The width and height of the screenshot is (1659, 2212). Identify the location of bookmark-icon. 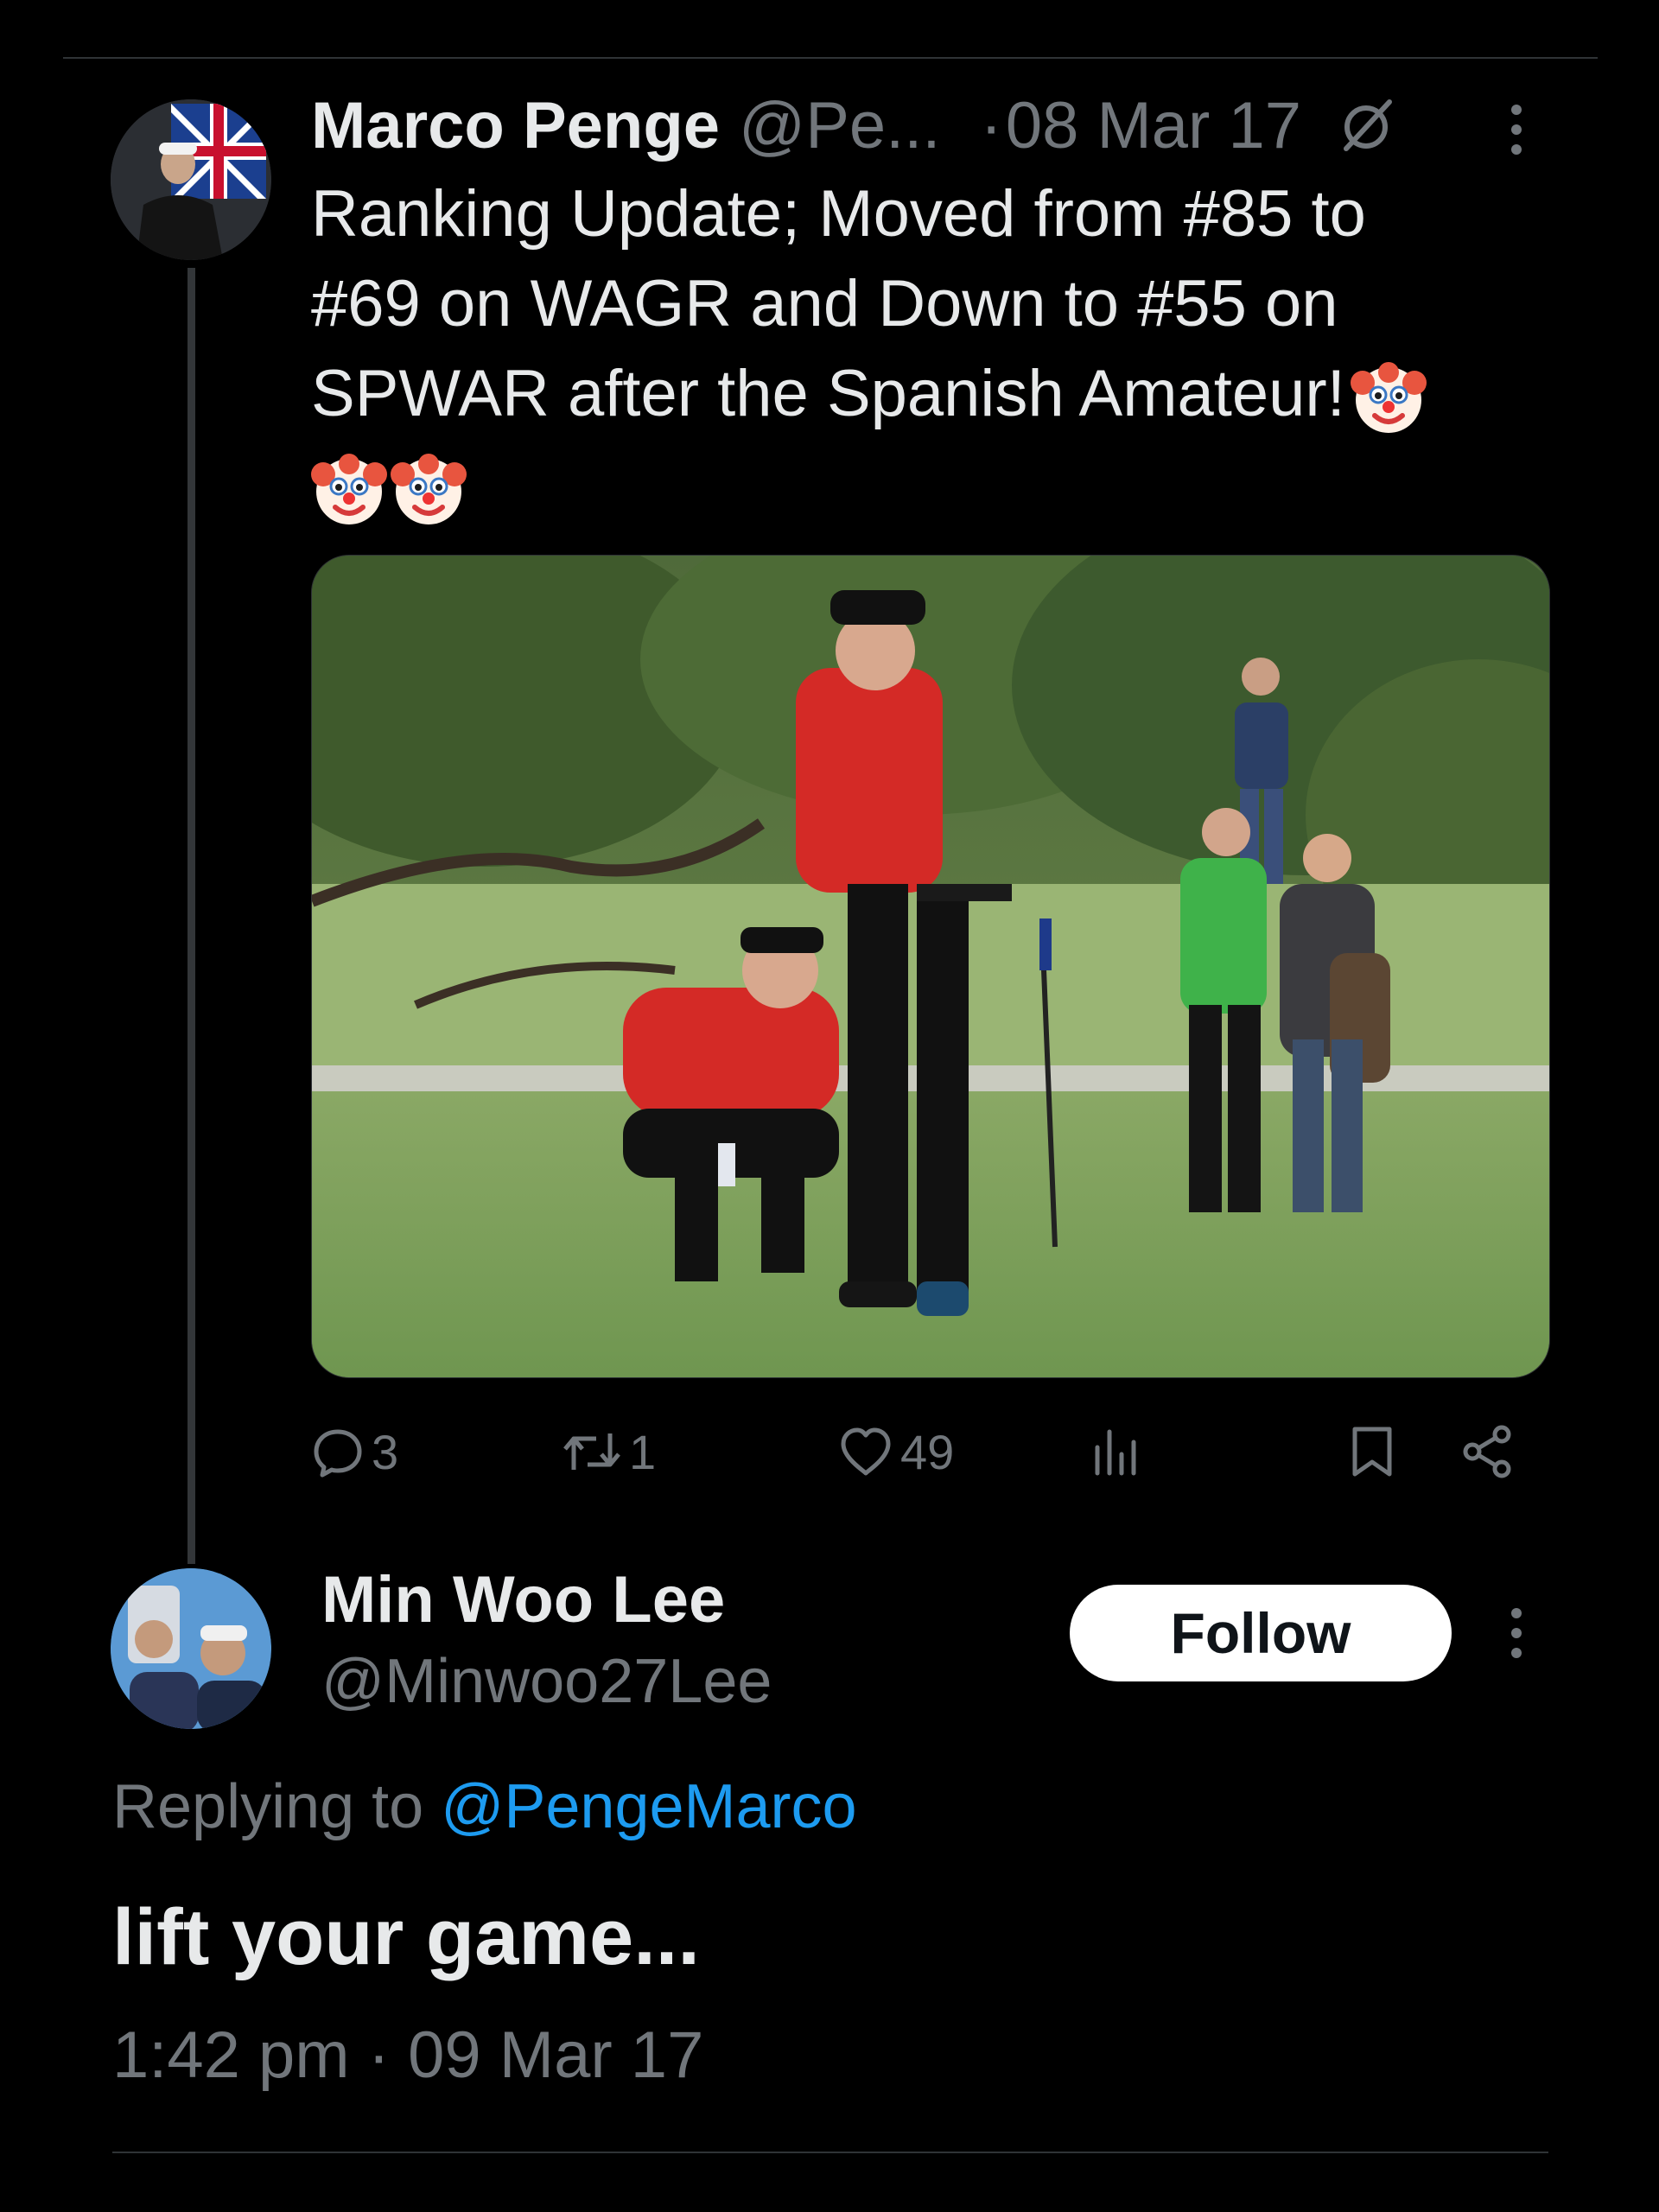
(1372, 1451).